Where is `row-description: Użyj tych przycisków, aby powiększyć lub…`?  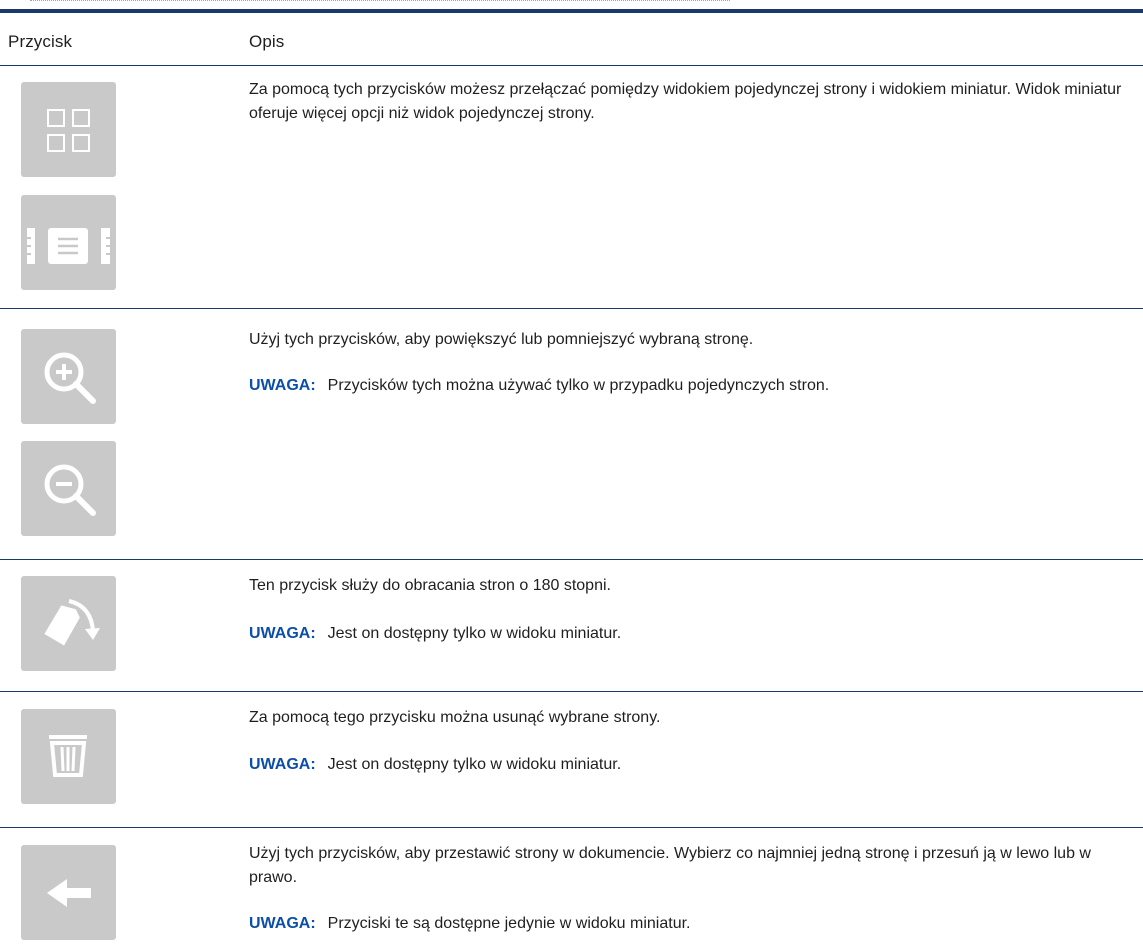
row-description: Użyj tych przycisków, aby powiększyć lub… is located at coordinates (501, 339).